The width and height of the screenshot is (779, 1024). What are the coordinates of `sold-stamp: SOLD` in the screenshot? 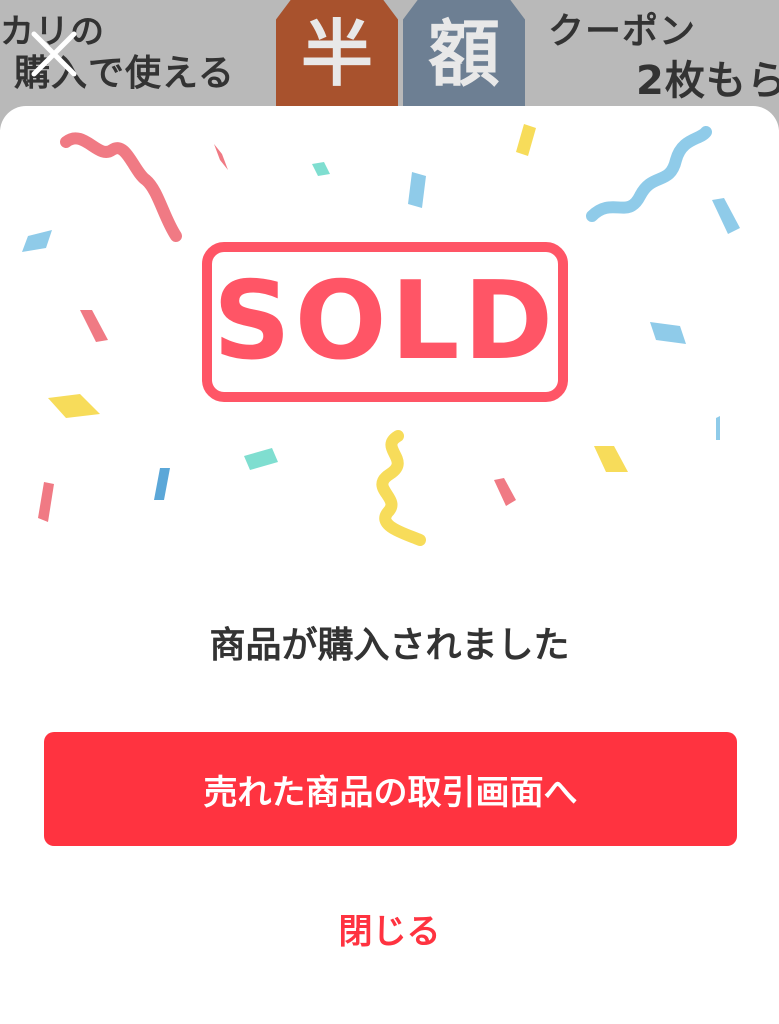 It's located at (385, 322).